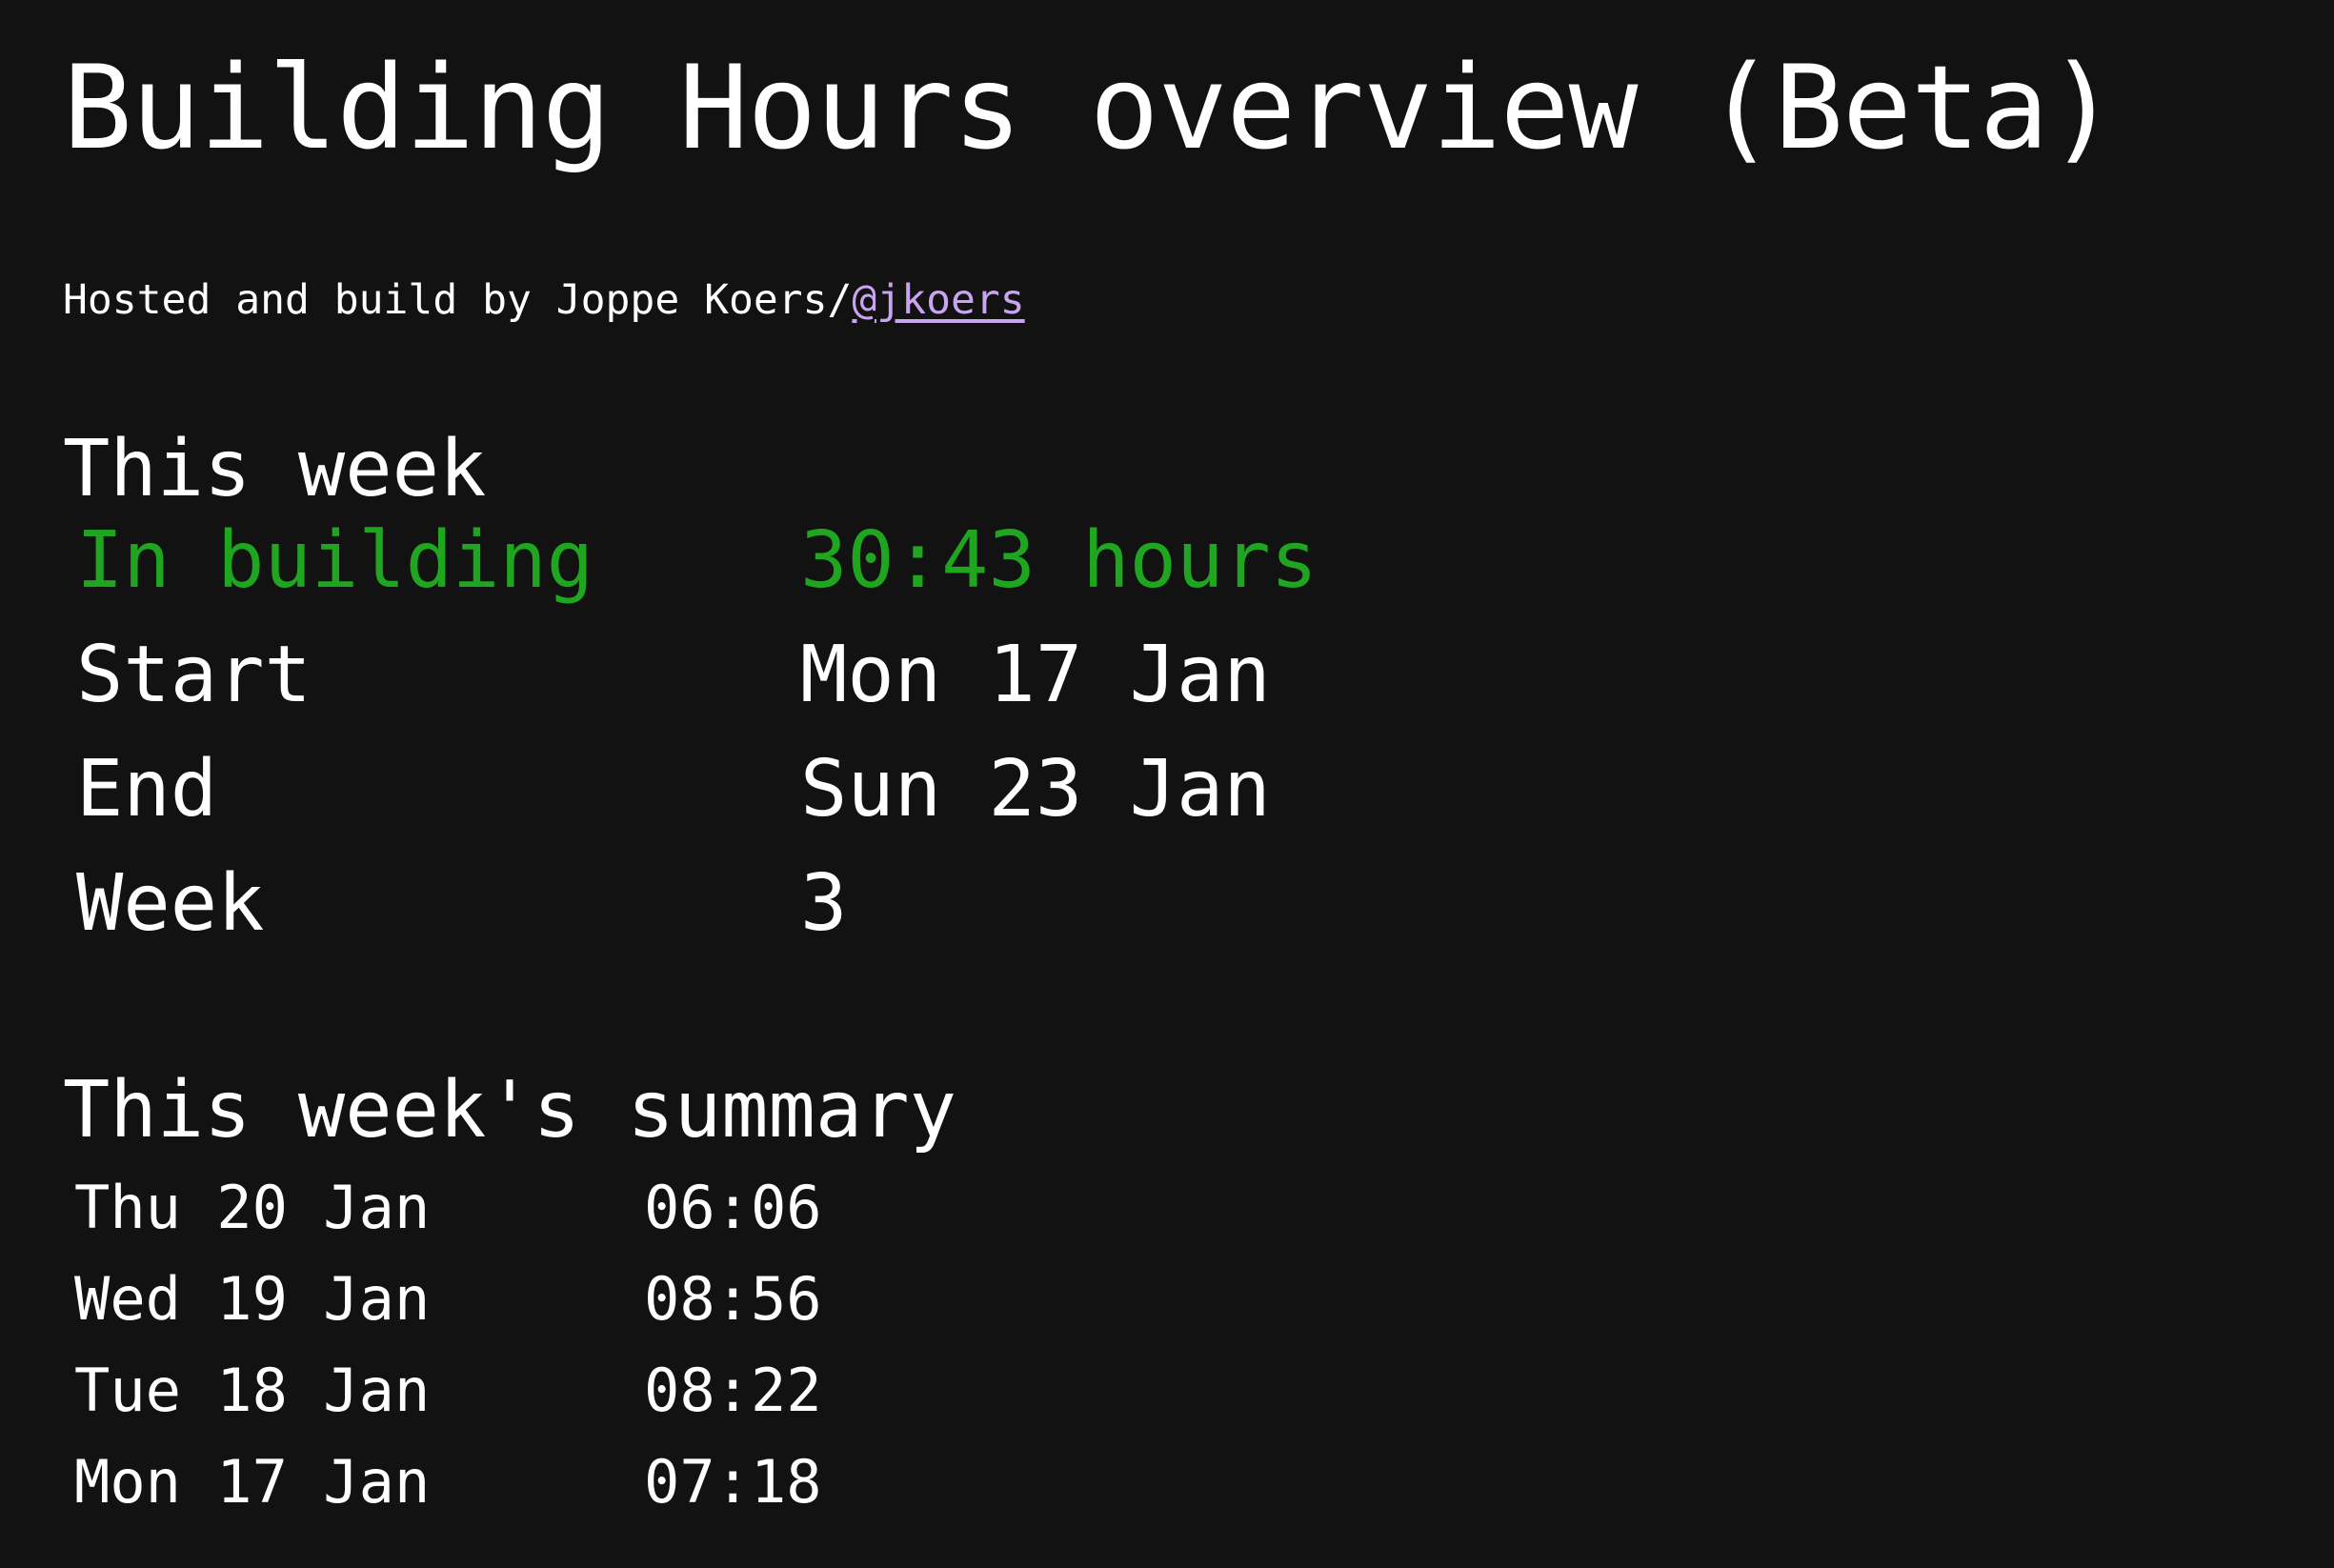  Describe the element at coordinates (733, 1482) in the screenshot. I see `summary-hours: 07:18` at that location.